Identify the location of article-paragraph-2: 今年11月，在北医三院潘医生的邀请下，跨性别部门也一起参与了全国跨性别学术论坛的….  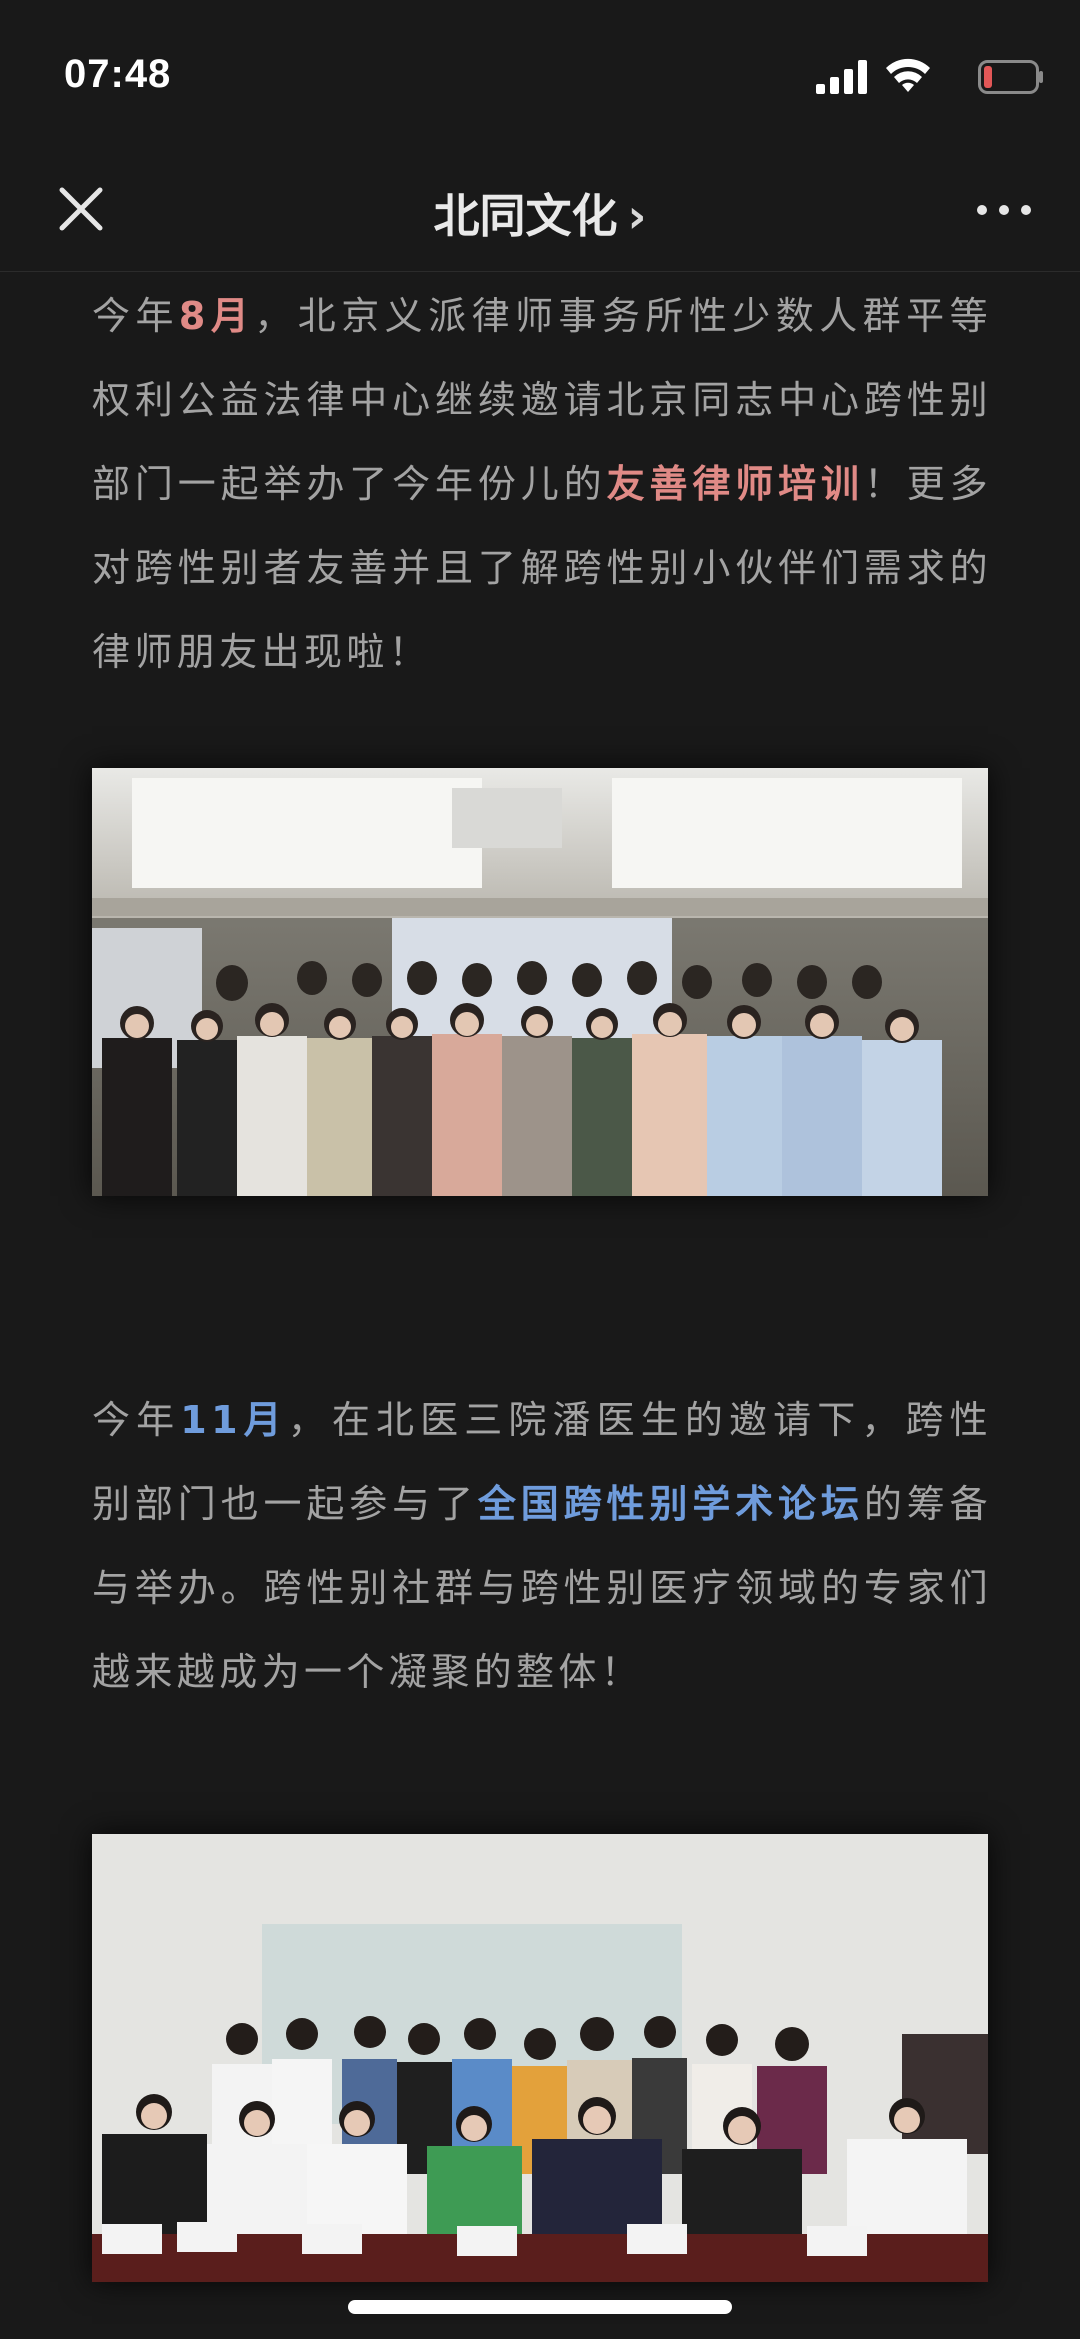
(542, 1546).